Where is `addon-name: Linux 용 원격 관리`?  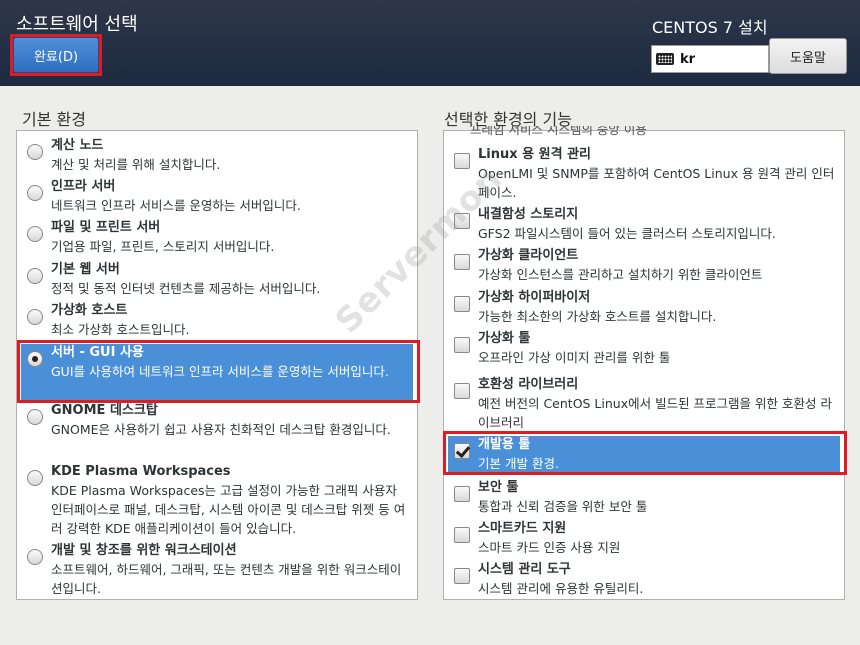
addon-name: Linux 용 원격 관리 is located at coordinates (535, 154).